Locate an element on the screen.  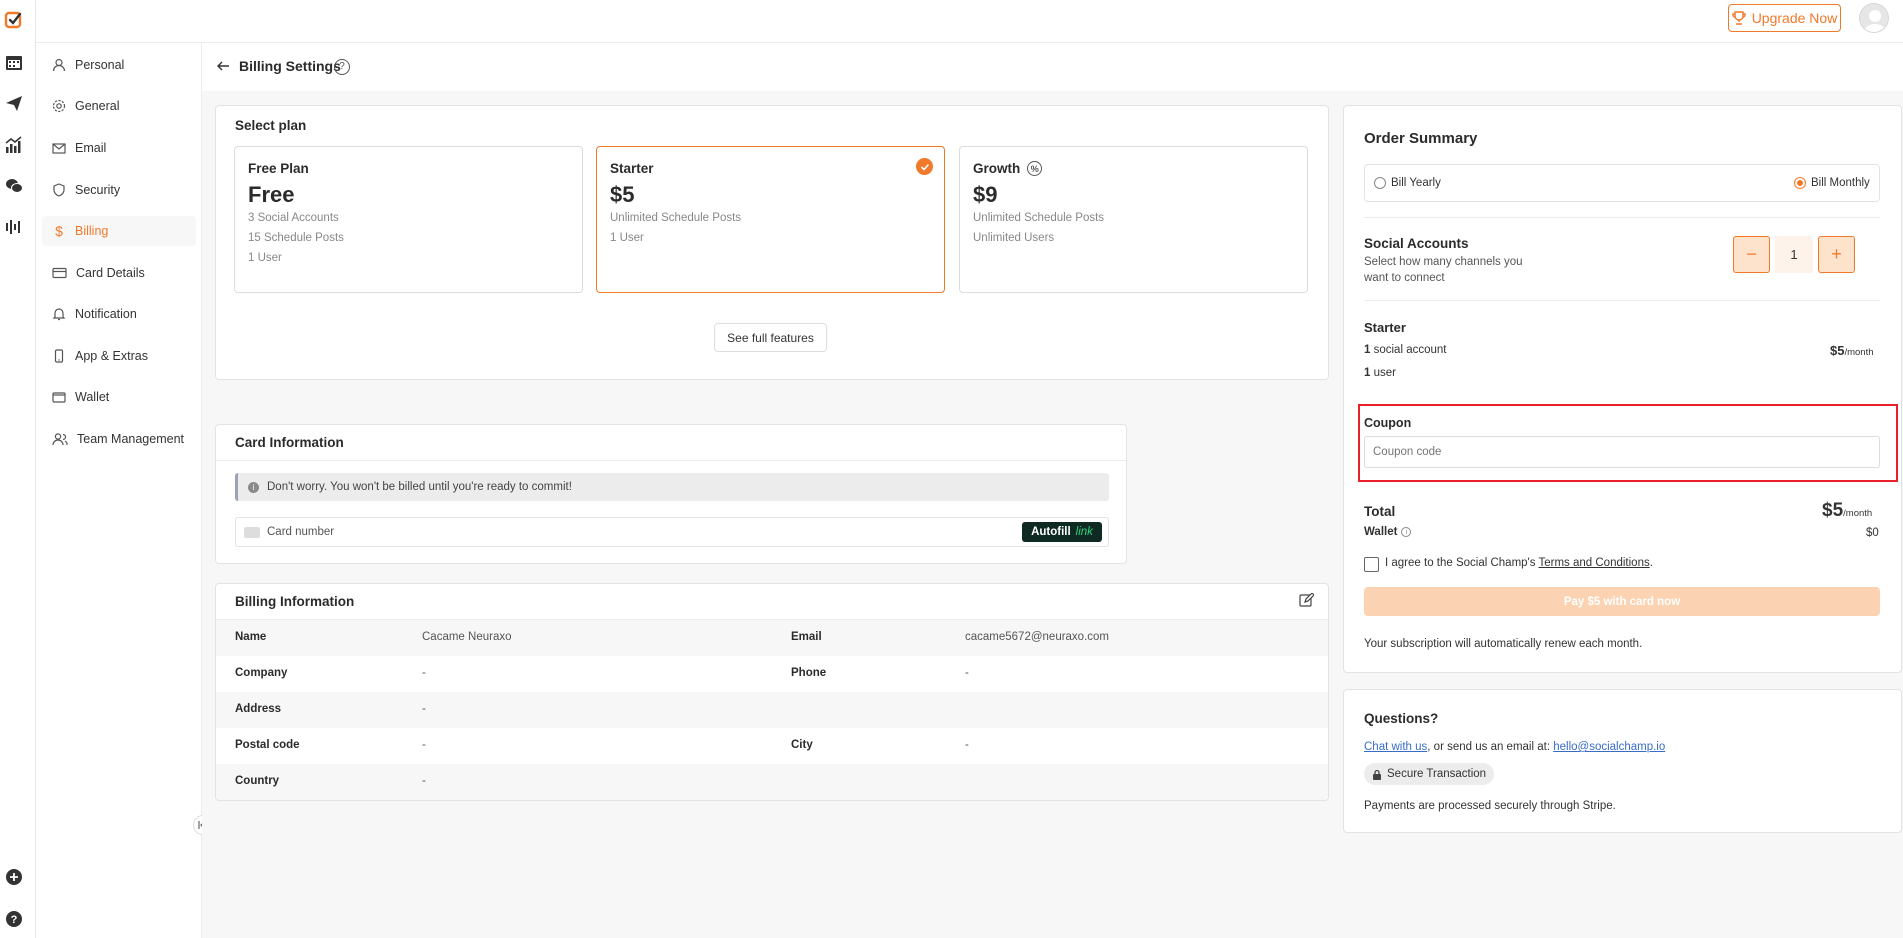
chat-link: Chat with us is located at coordinates (1395, 747).